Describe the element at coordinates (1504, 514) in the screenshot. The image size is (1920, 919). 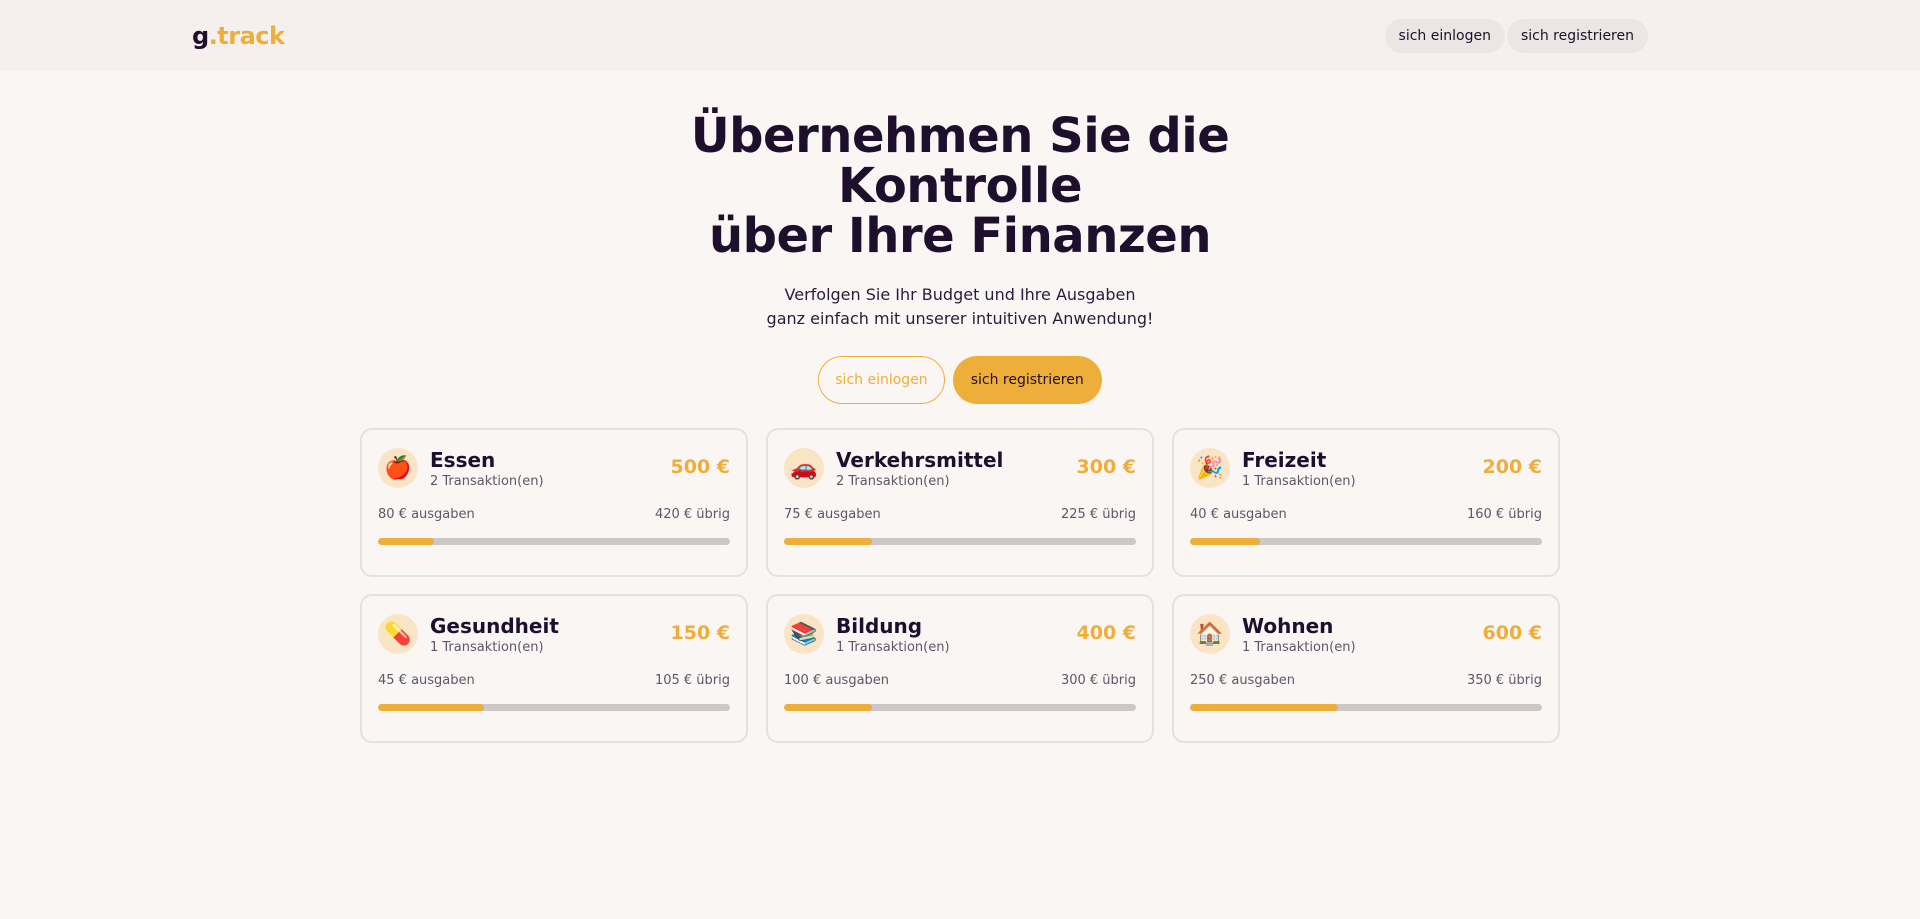
I see `remaining-amount: 160 € übrig` at that location.